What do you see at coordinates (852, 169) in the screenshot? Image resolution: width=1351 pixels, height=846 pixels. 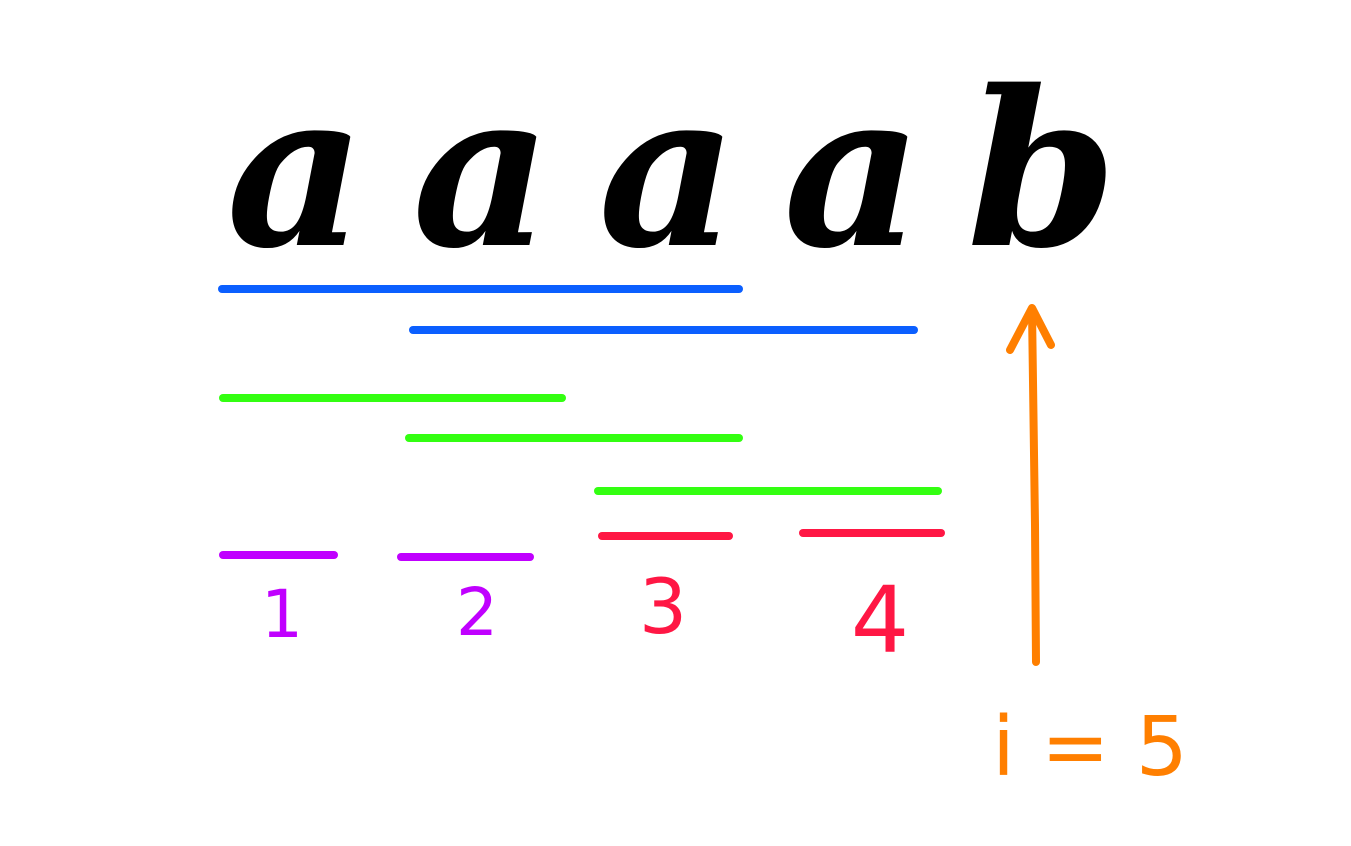 I see `char-4: a` at bounding box center [852, 169].